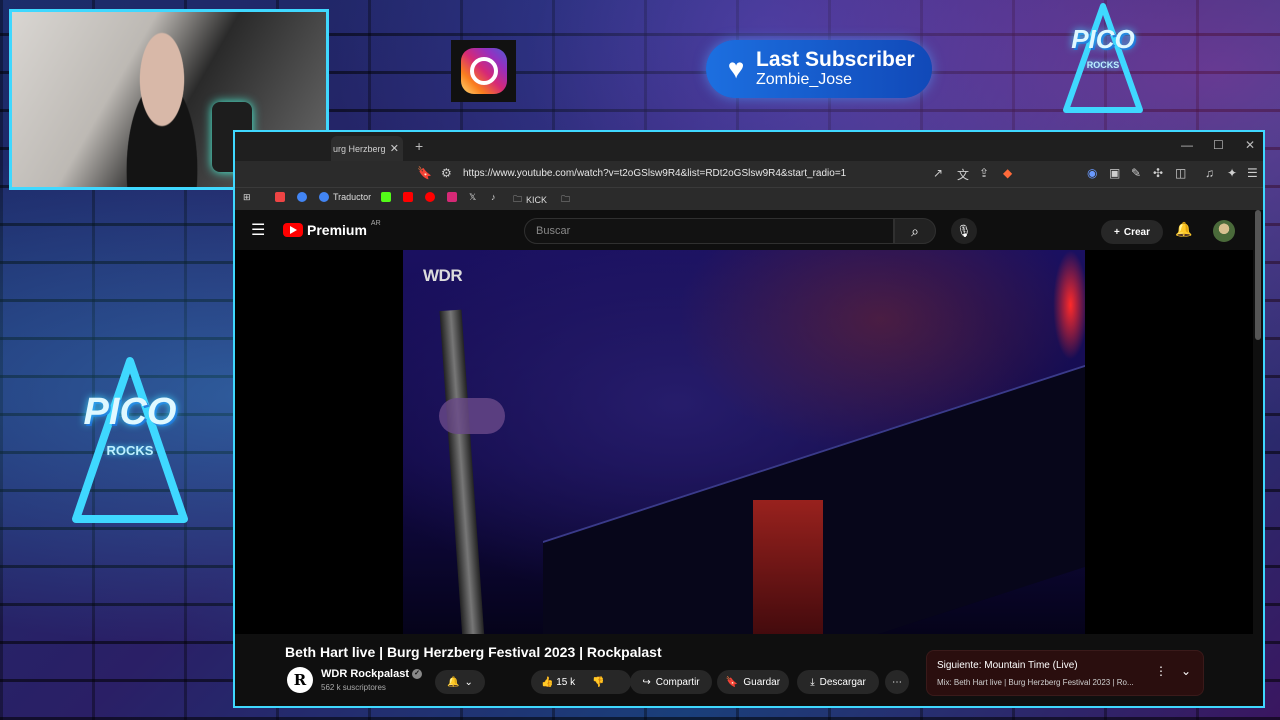 This screenshot has height=720, width=1280. Describe the element at coordinates (293, 230) in the screenshot. I see `youtube-play-icon` at that location.